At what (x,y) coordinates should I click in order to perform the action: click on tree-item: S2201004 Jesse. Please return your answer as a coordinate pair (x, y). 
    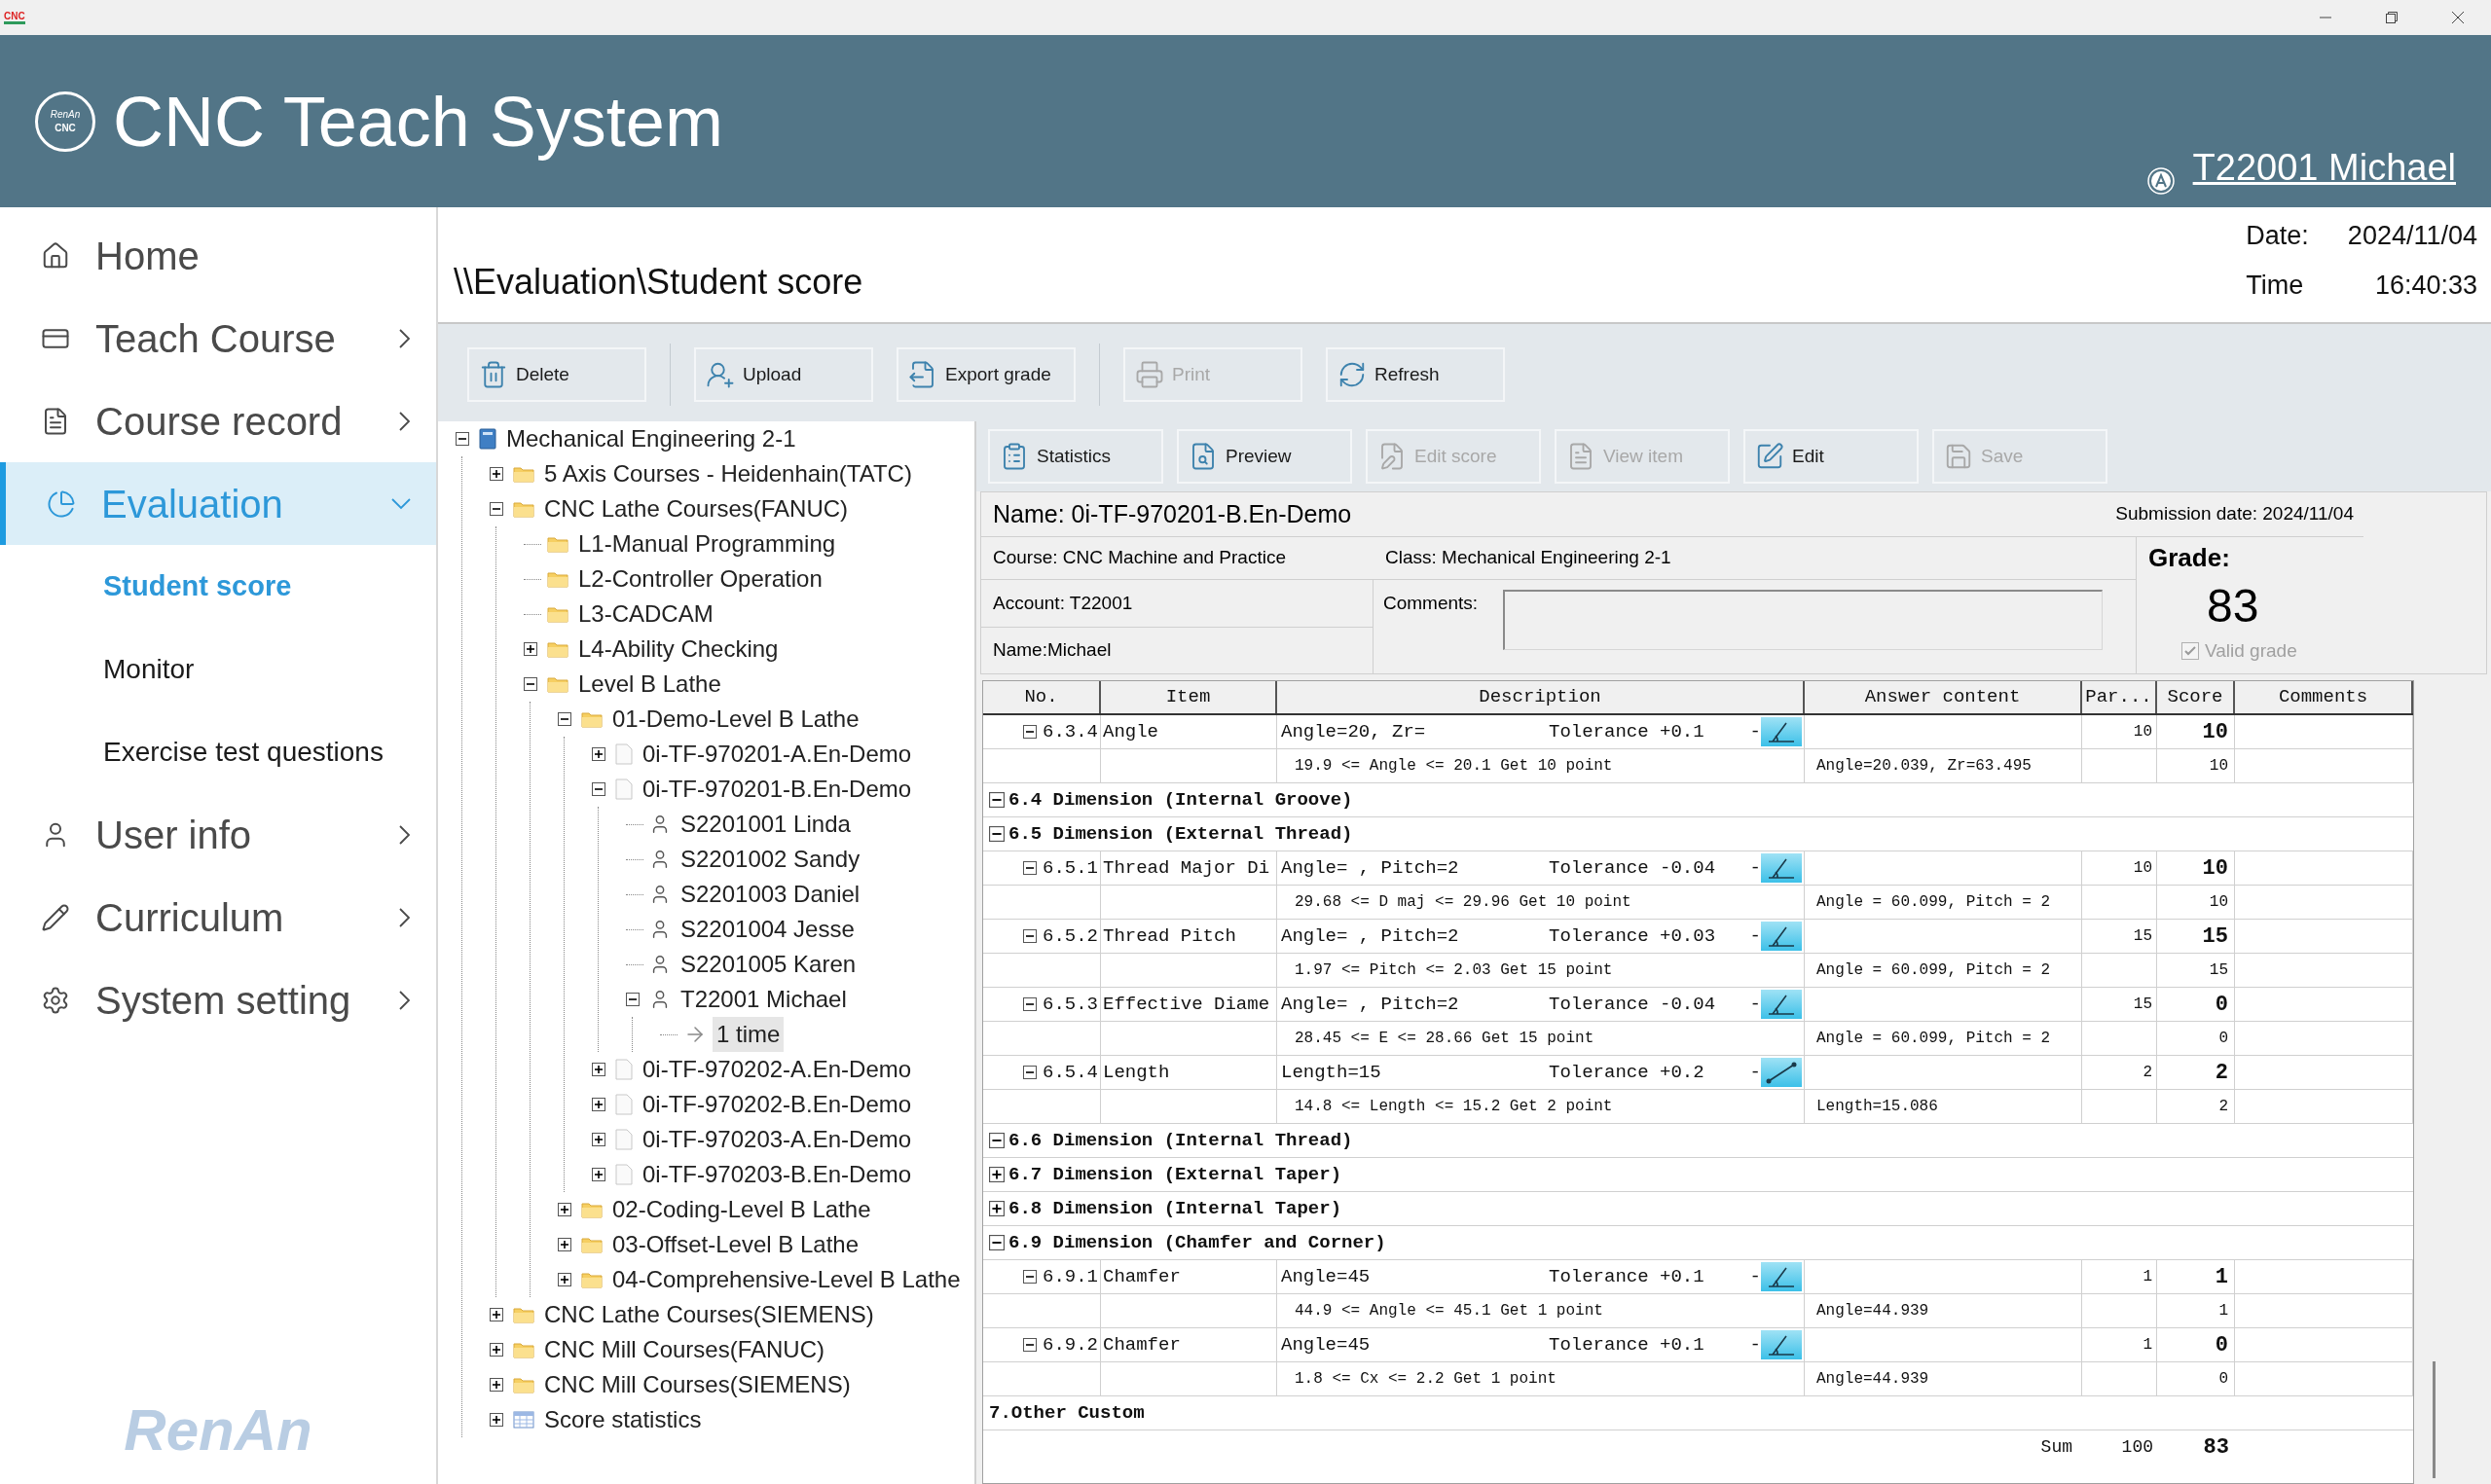
    Looking at the image, I should click on (768, 930).